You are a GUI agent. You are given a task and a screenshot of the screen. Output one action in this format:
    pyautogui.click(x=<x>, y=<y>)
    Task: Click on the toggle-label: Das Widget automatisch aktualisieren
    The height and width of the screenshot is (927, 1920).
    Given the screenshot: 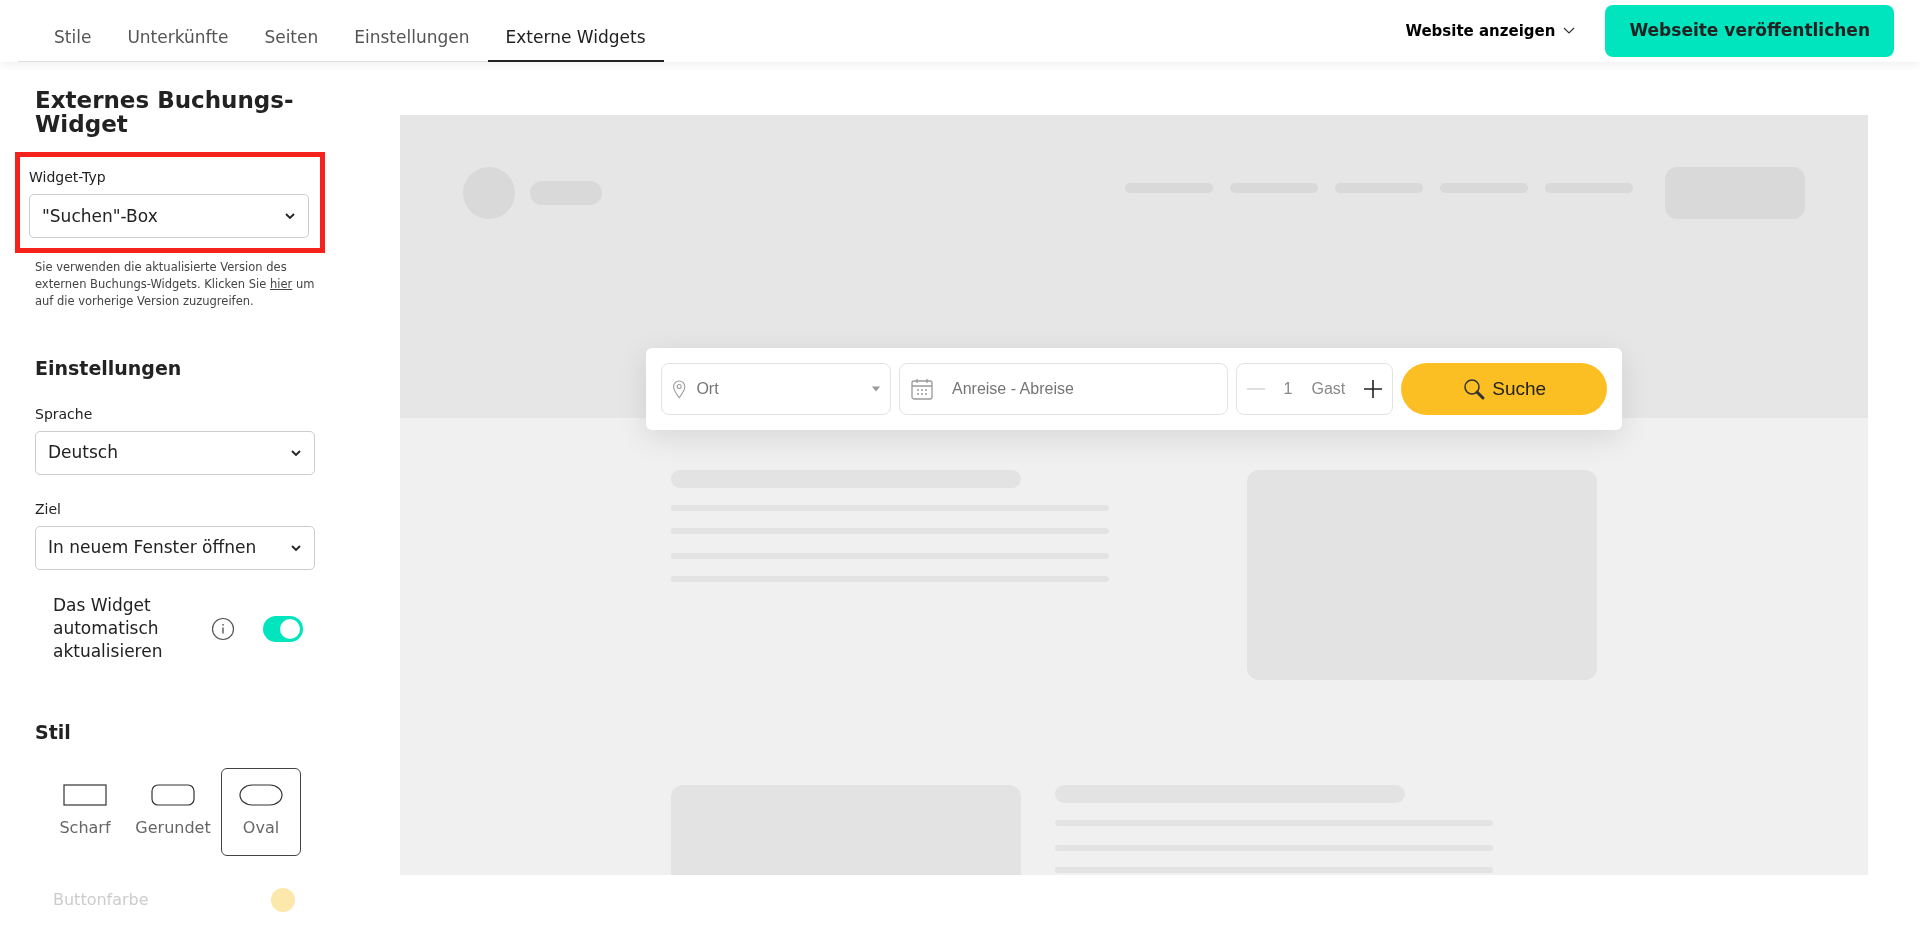 What is the action you would take?
    pyautogui.click(x=108, y=628)
    